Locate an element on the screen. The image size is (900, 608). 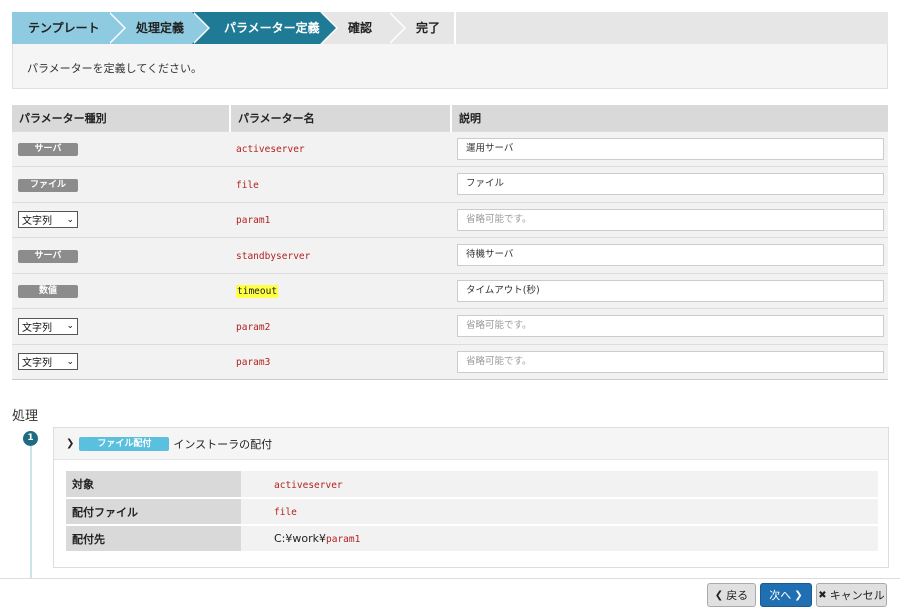
description-cell: 運用サーバ is located at coordinates (669, 148).